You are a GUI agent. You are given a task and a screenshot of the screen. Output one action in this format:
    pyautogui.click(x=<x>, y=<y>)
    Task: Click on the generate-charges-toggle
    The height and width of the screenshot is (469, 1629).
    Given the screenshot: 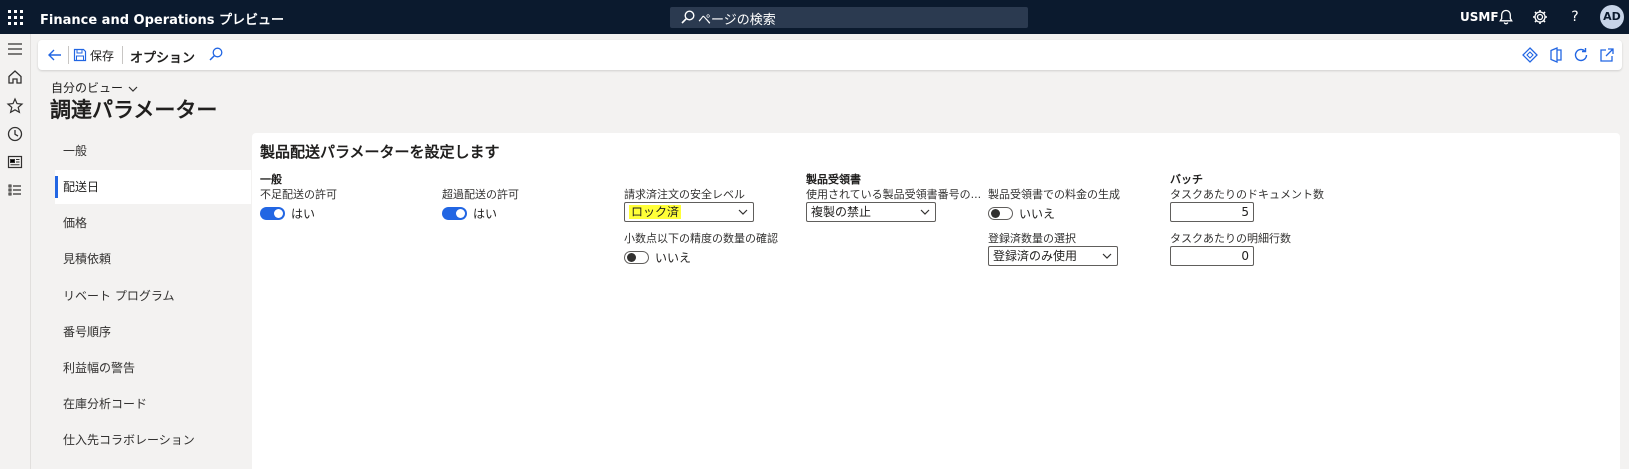 What is the action you would take?
    pyautogui.click(x=1000, y=213)
    